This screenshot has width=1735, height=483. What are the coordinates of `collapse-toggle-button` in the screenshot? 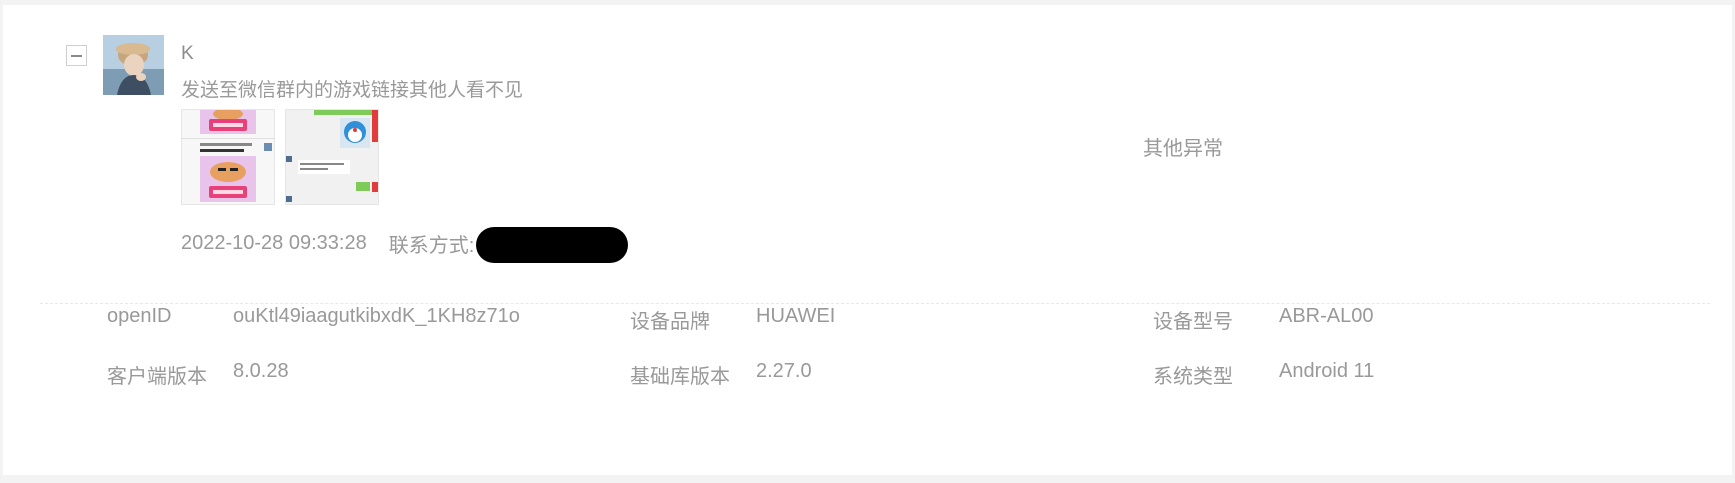 It's located at (76, 55).